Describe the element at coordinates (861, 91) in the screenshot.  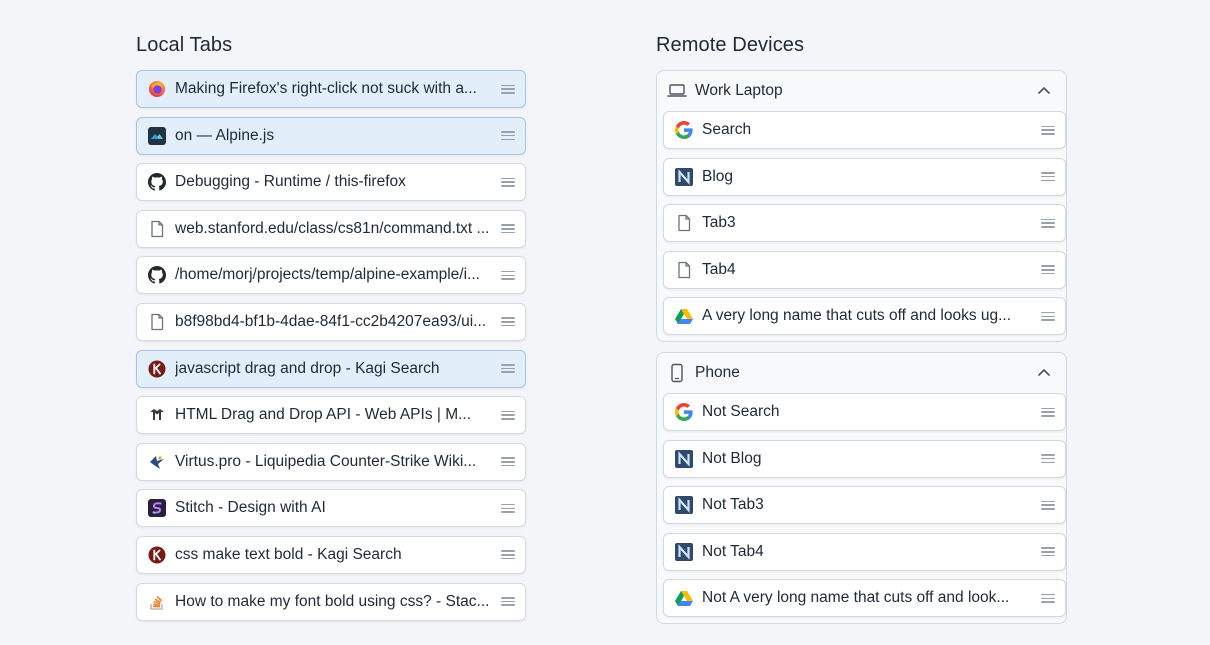
I see `device-header-work-laptop: Work Laptop` at that location.